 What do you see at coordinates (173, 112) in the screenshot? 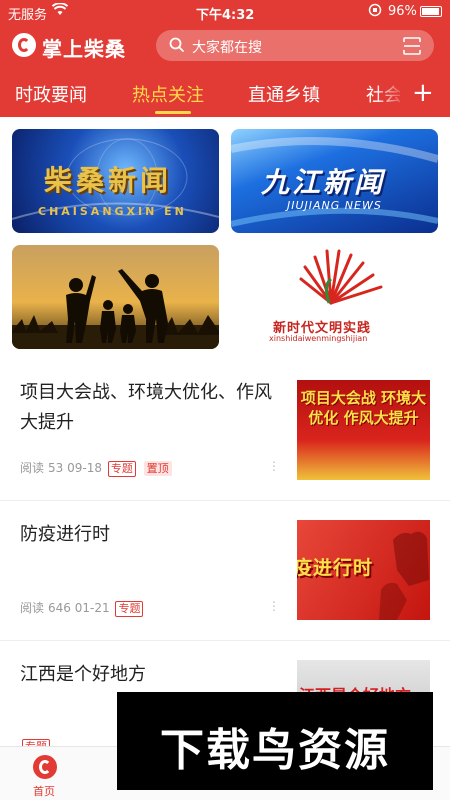
I see `active-tab-indicator` at bounding box center [173, 112].